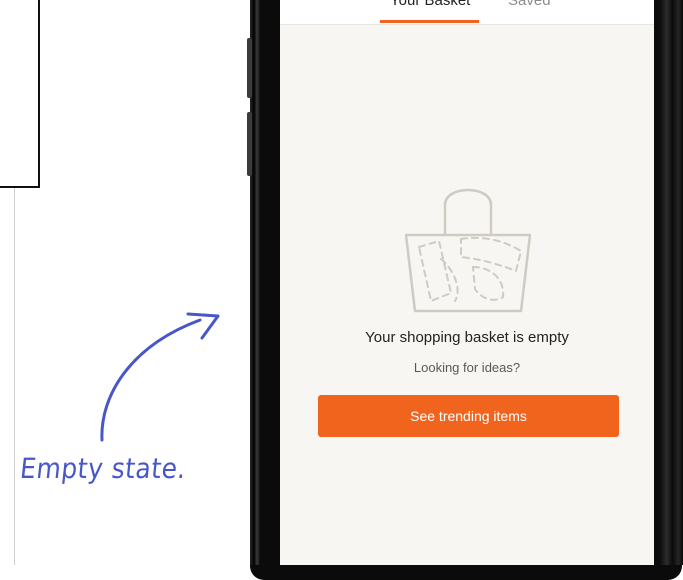 The width and height of the screenshot is (683, 580). What do you see at coordinates (468, 416) in the screenshot?
I see `see-trending-items-button: See trending items` at bounding box center [468, 416].